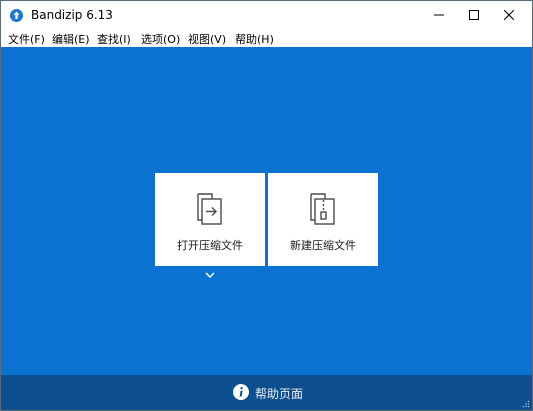  What do you see at coordinates (26, 39) in the screenshot?
I see `menu-file: 文件(F)` at bounding box center [26, 39].